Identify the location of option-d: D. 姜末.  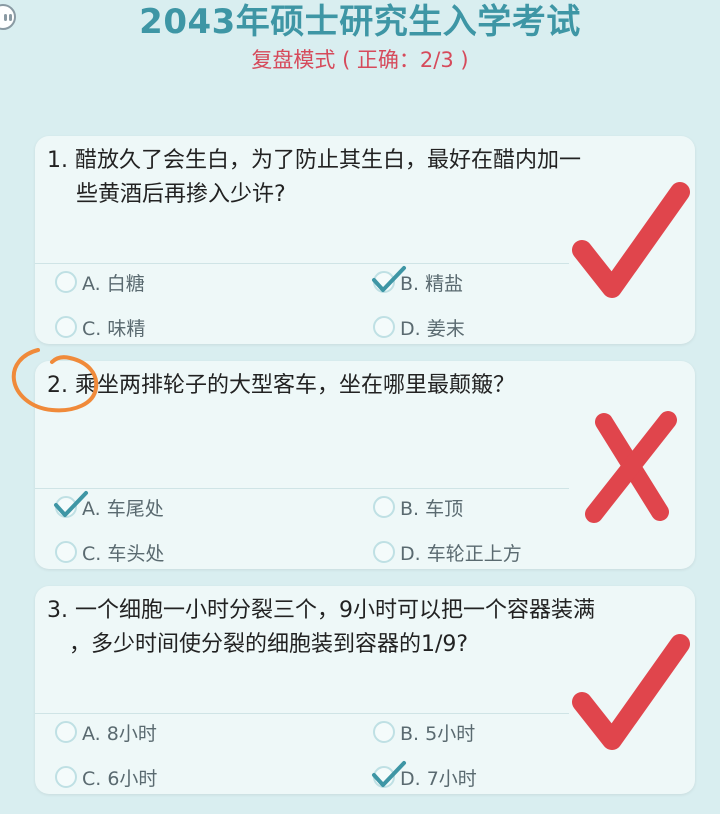
(419, 327).